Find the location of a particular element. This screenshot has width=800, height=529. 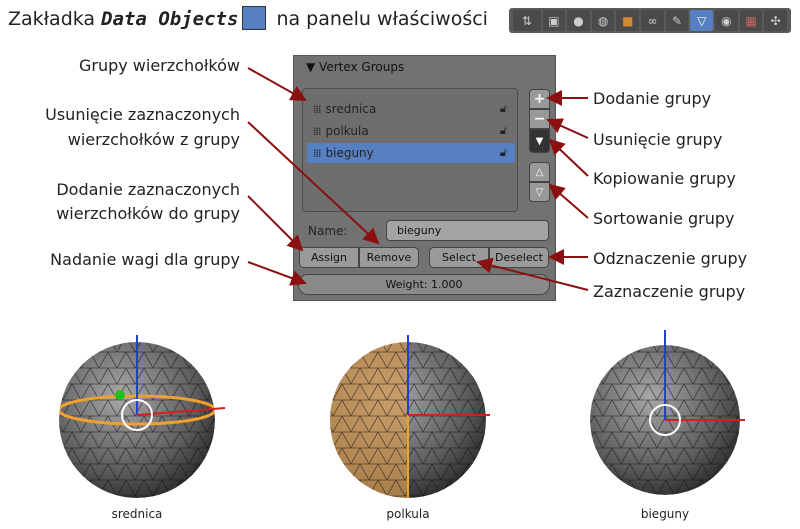

caption-srednica: srednica is located at coordinates (137, 514).